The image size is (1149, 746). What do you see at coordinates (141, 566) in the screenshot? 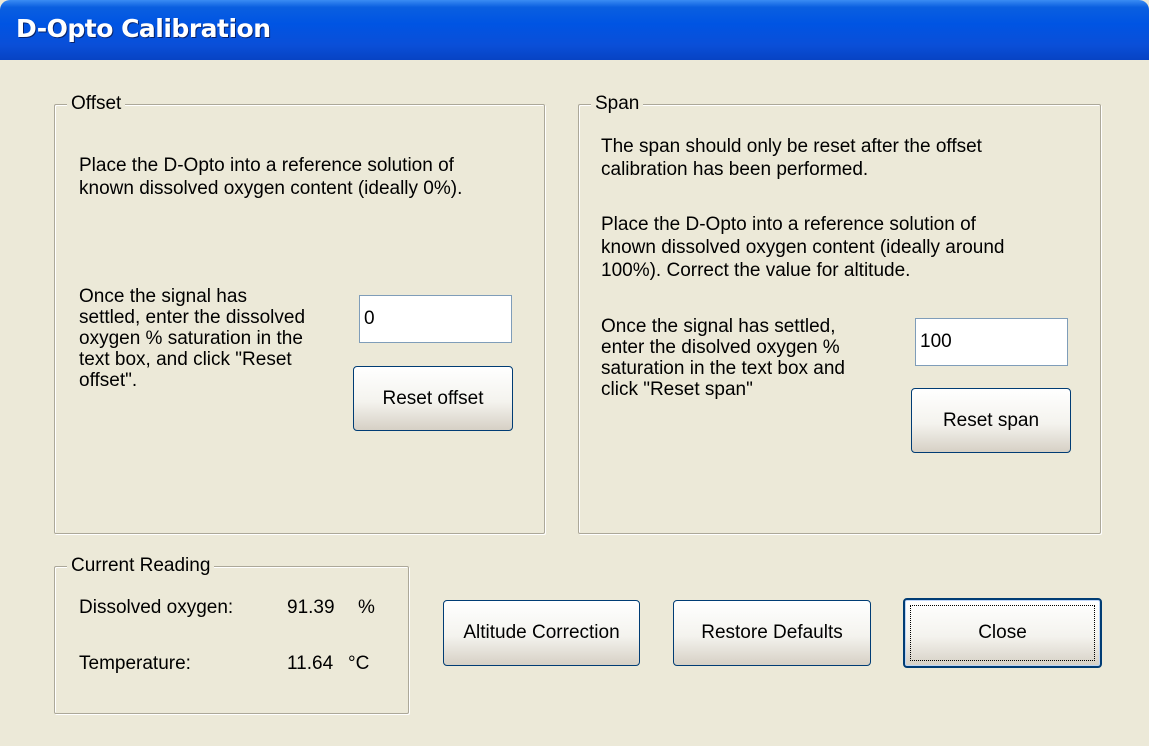
I see `current-reading-legend: Current Reading` at bounding box center [141, 566].